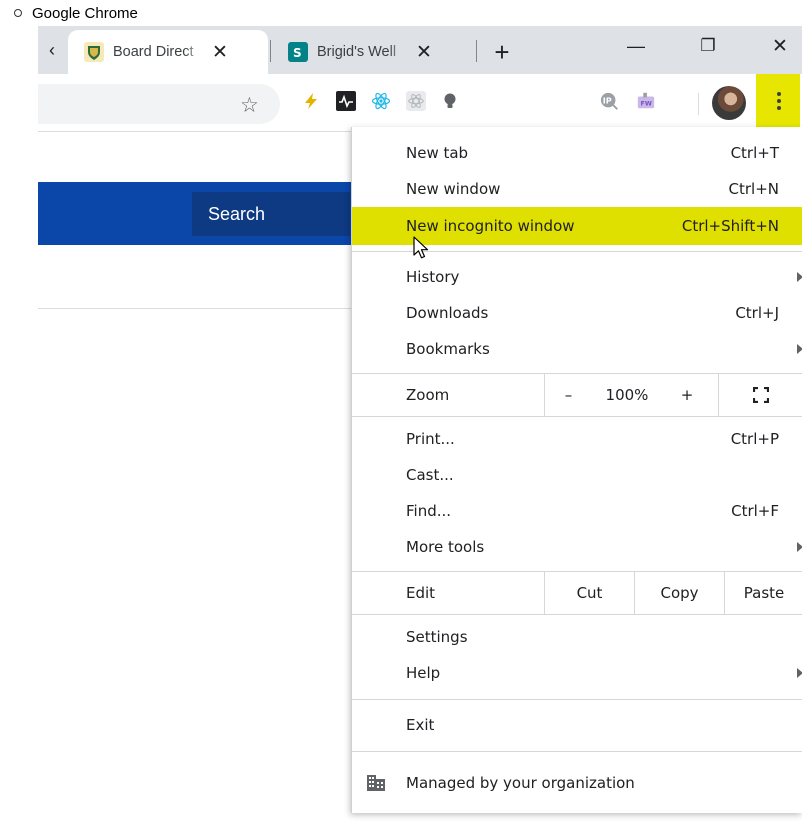 The height and width of the screenshot is (823, 802). I want to click on lightning-extension-icon, so click(311, 101).